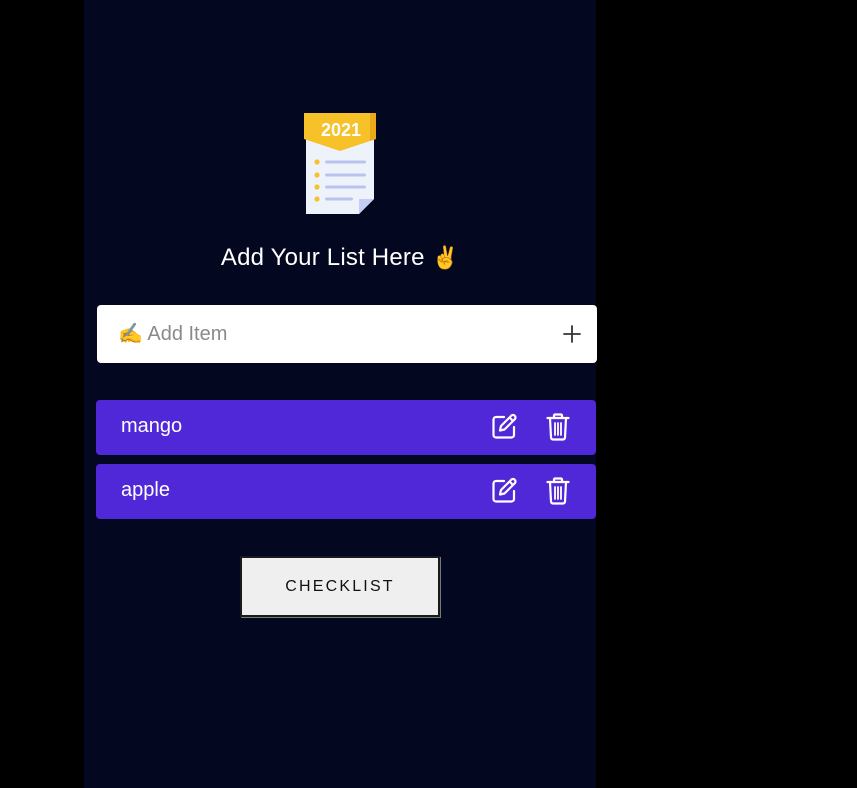 Image resolution: width=857 pixels, height=788 pixels. What do you see at coordinates (322, 257) in the screenshot?
I see `page-title-text: Add Your List Here` at bounding box center [322, 257].